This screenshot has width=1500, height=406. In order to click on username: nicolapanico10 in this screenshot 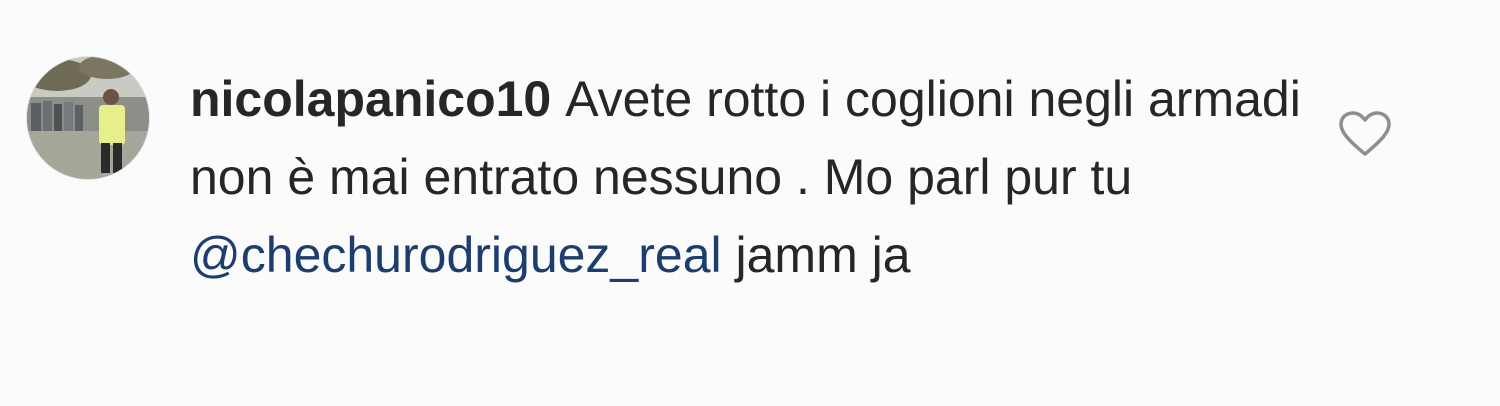, I will do `click(370, 99)`.